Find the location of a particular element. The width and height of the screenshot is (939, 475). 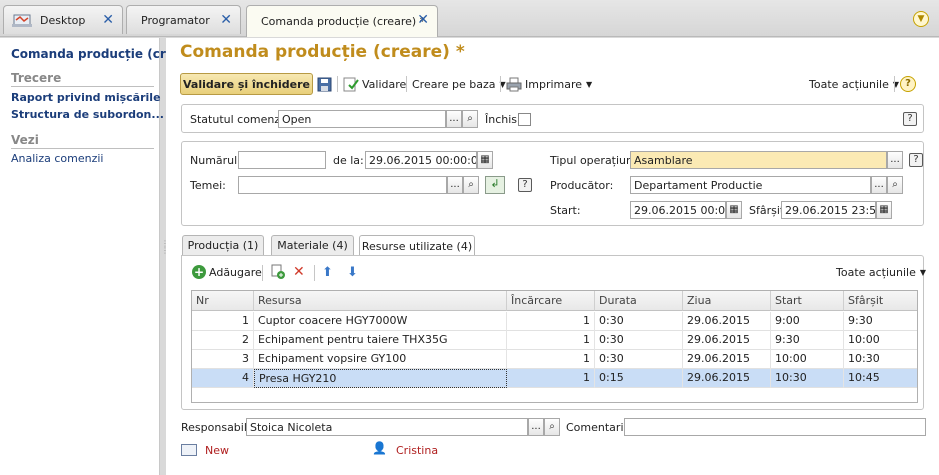

create-based-on-button: Creare pe baza ▼ is located at coordinates (459, 84).